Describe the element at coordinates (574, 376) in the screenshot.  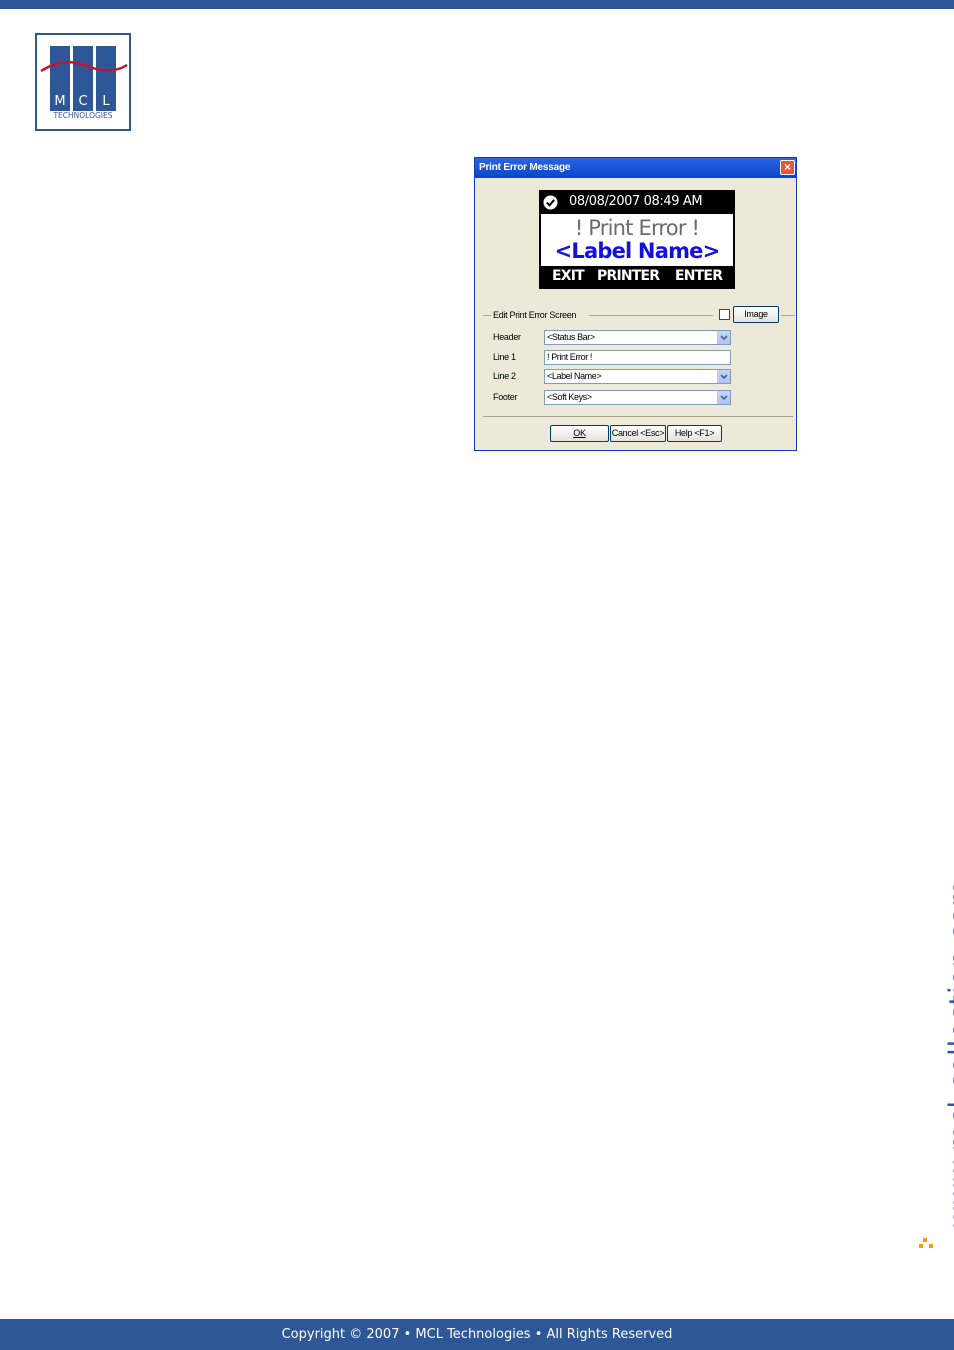
I see `line2-select-value: <Label Name>` at that location.